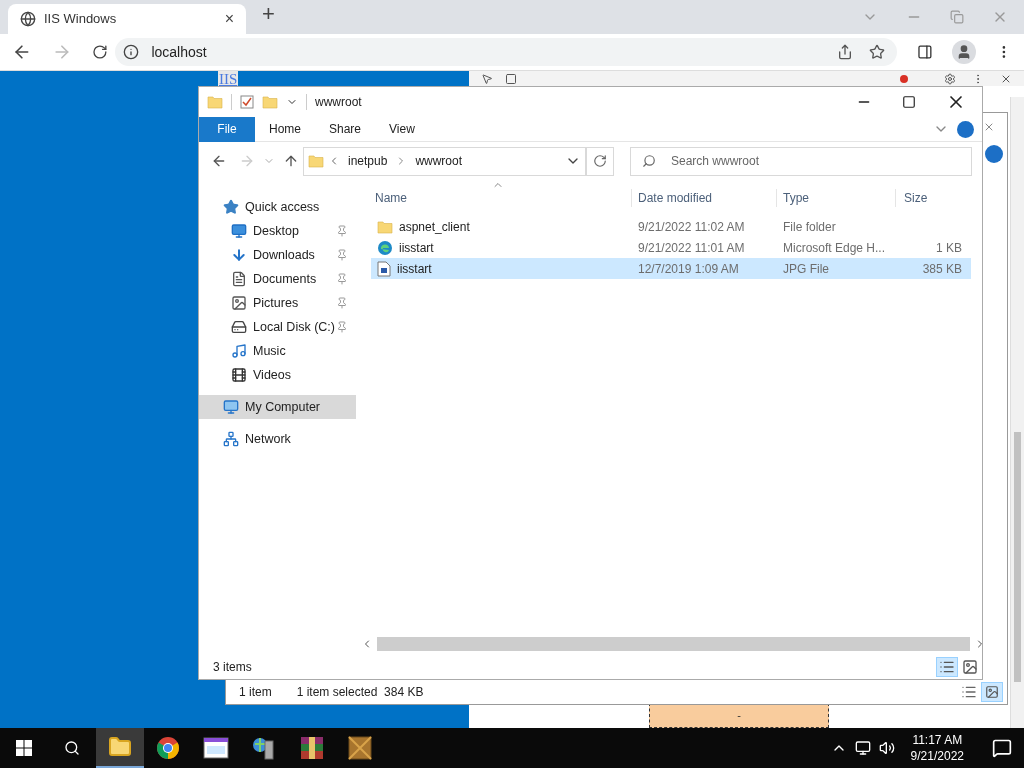 This screenshot has height=768, width=1024. I want to click on type-cell-text: File folder, so click(809, 227).